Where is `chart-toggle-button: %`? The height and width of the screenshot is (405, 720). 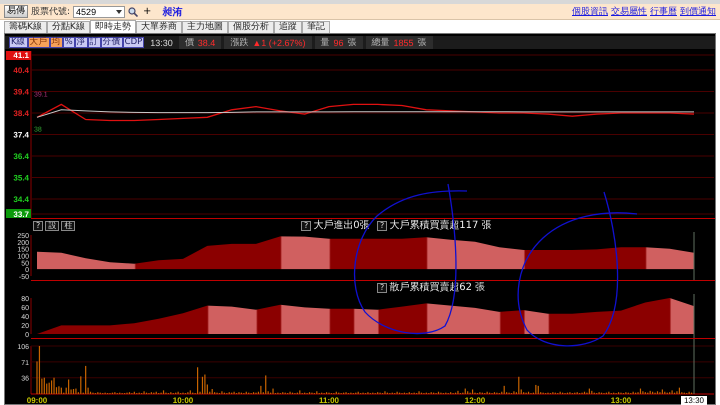 chart-toggle-button: % is located at coordinates (68, 42).